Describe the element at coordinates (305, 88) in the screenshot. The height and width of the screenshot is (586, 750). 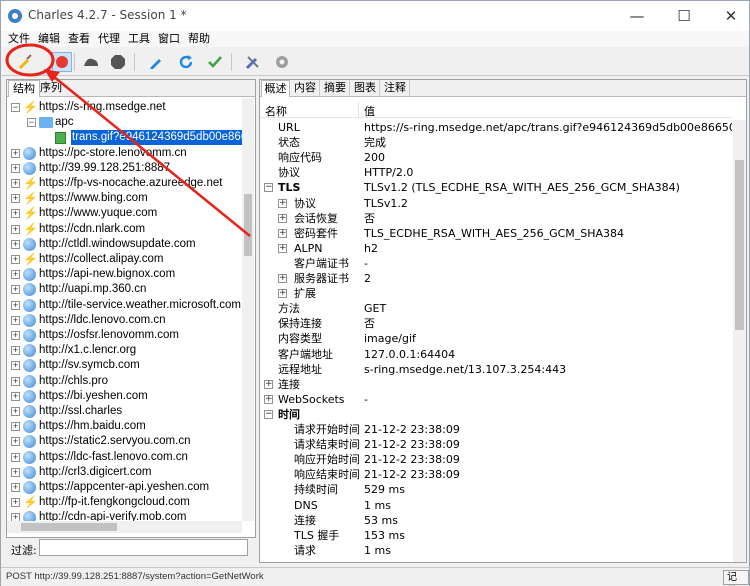
I see `tab-contents: 内容` at that location.